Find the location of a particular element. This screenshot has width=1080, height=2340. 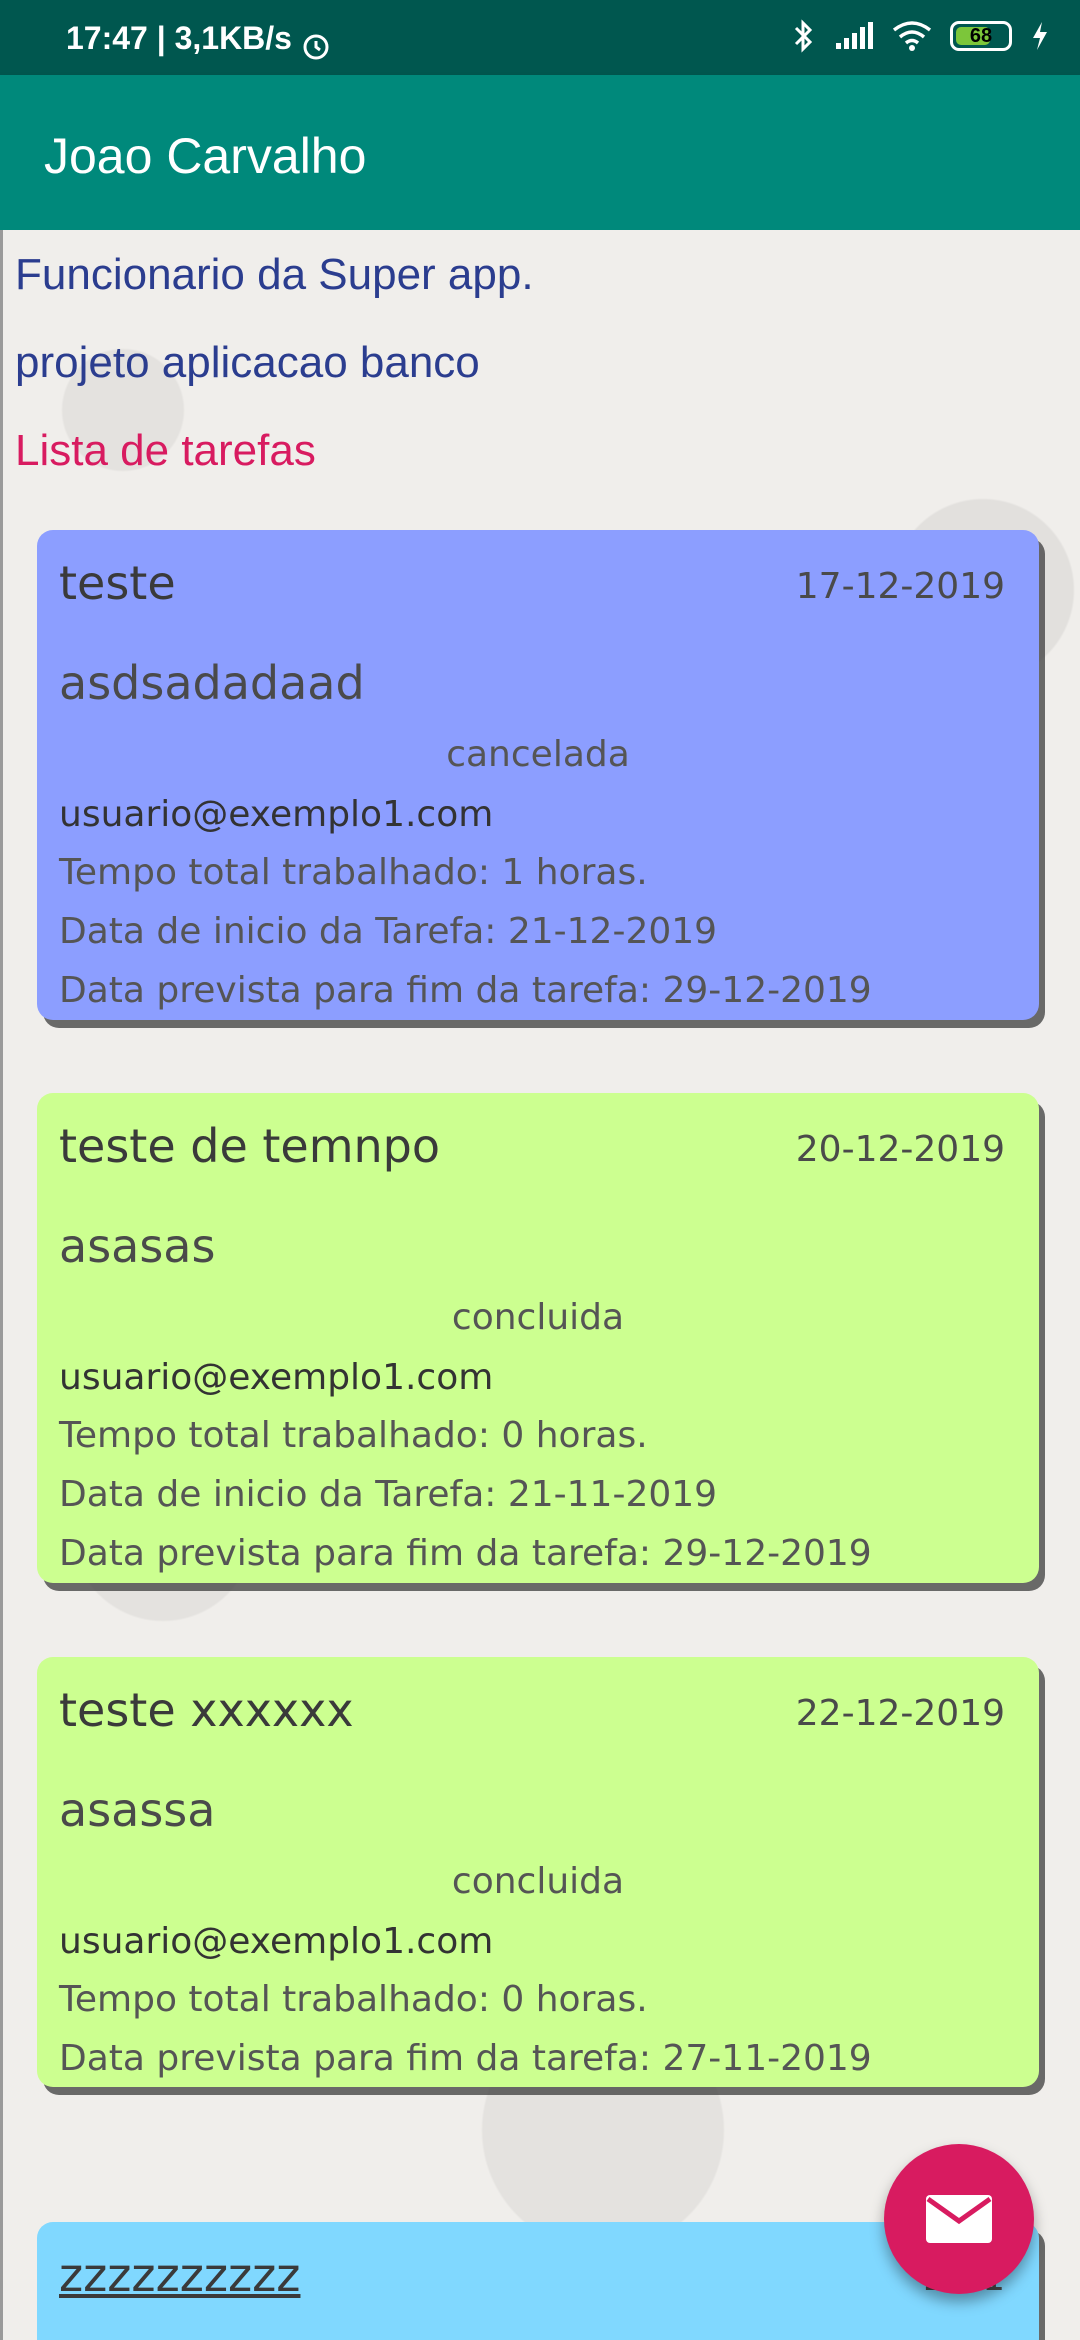

signal-icon is located at coordinates (854, 35).